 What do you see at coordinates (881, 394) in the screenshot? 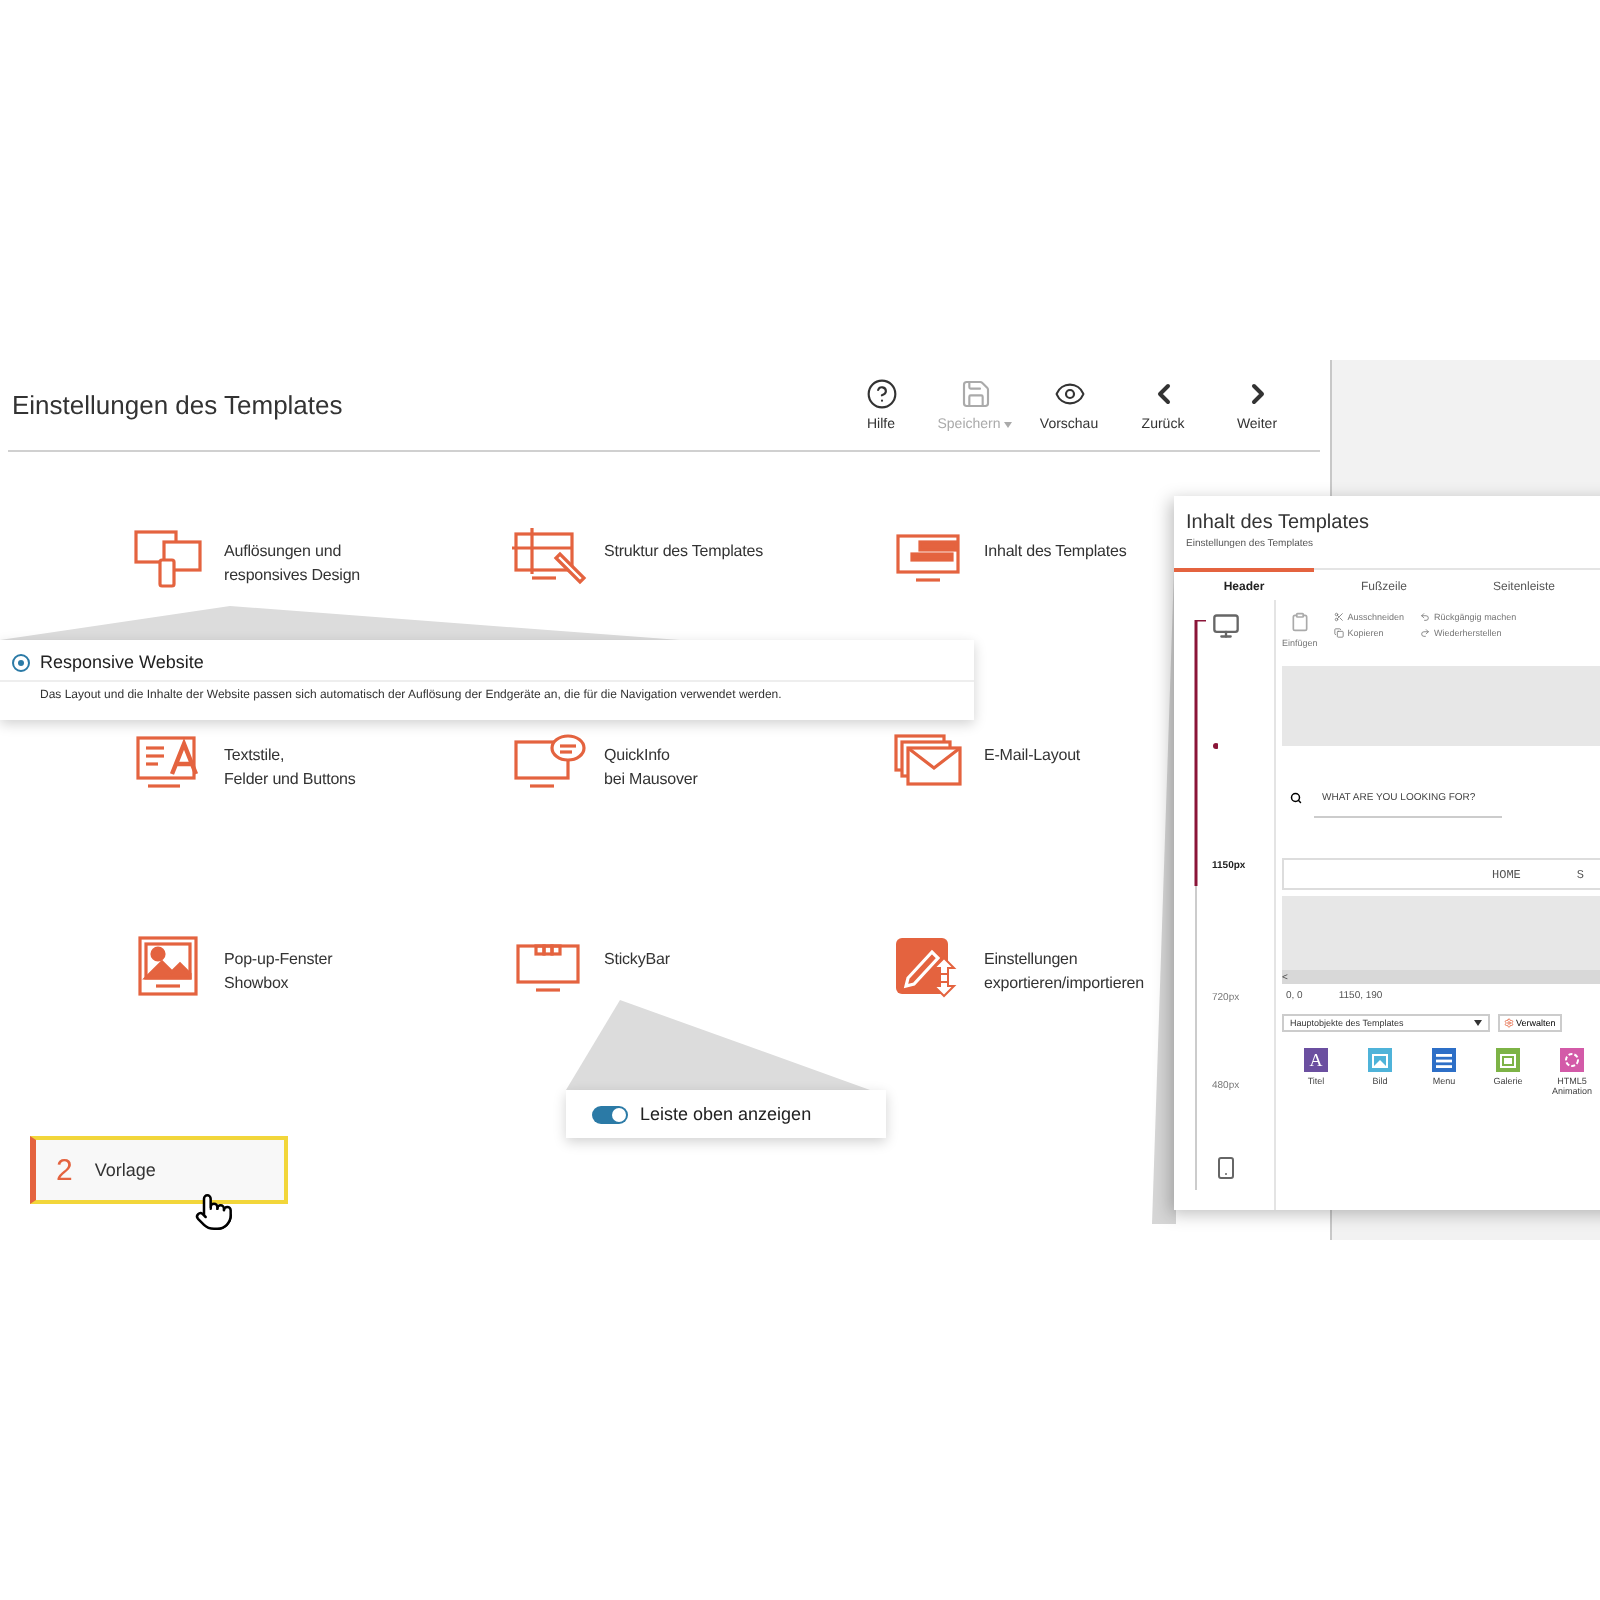
I see `help-icon` at bounding box center [881, 394].